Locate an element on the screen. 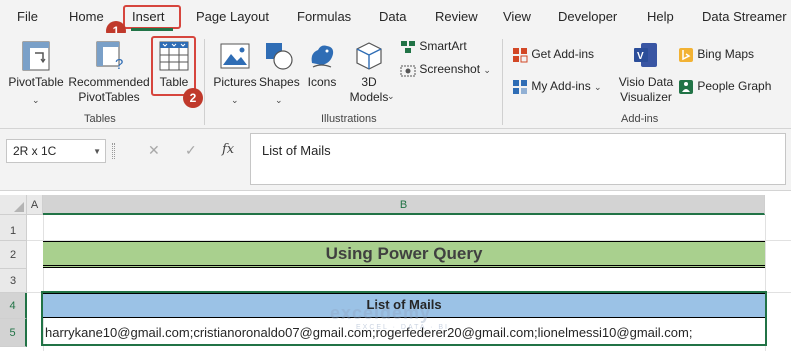 The height and width of the screenshot is (351, 791). people-graph-button: People Graph is located at coordinates (724, 87).